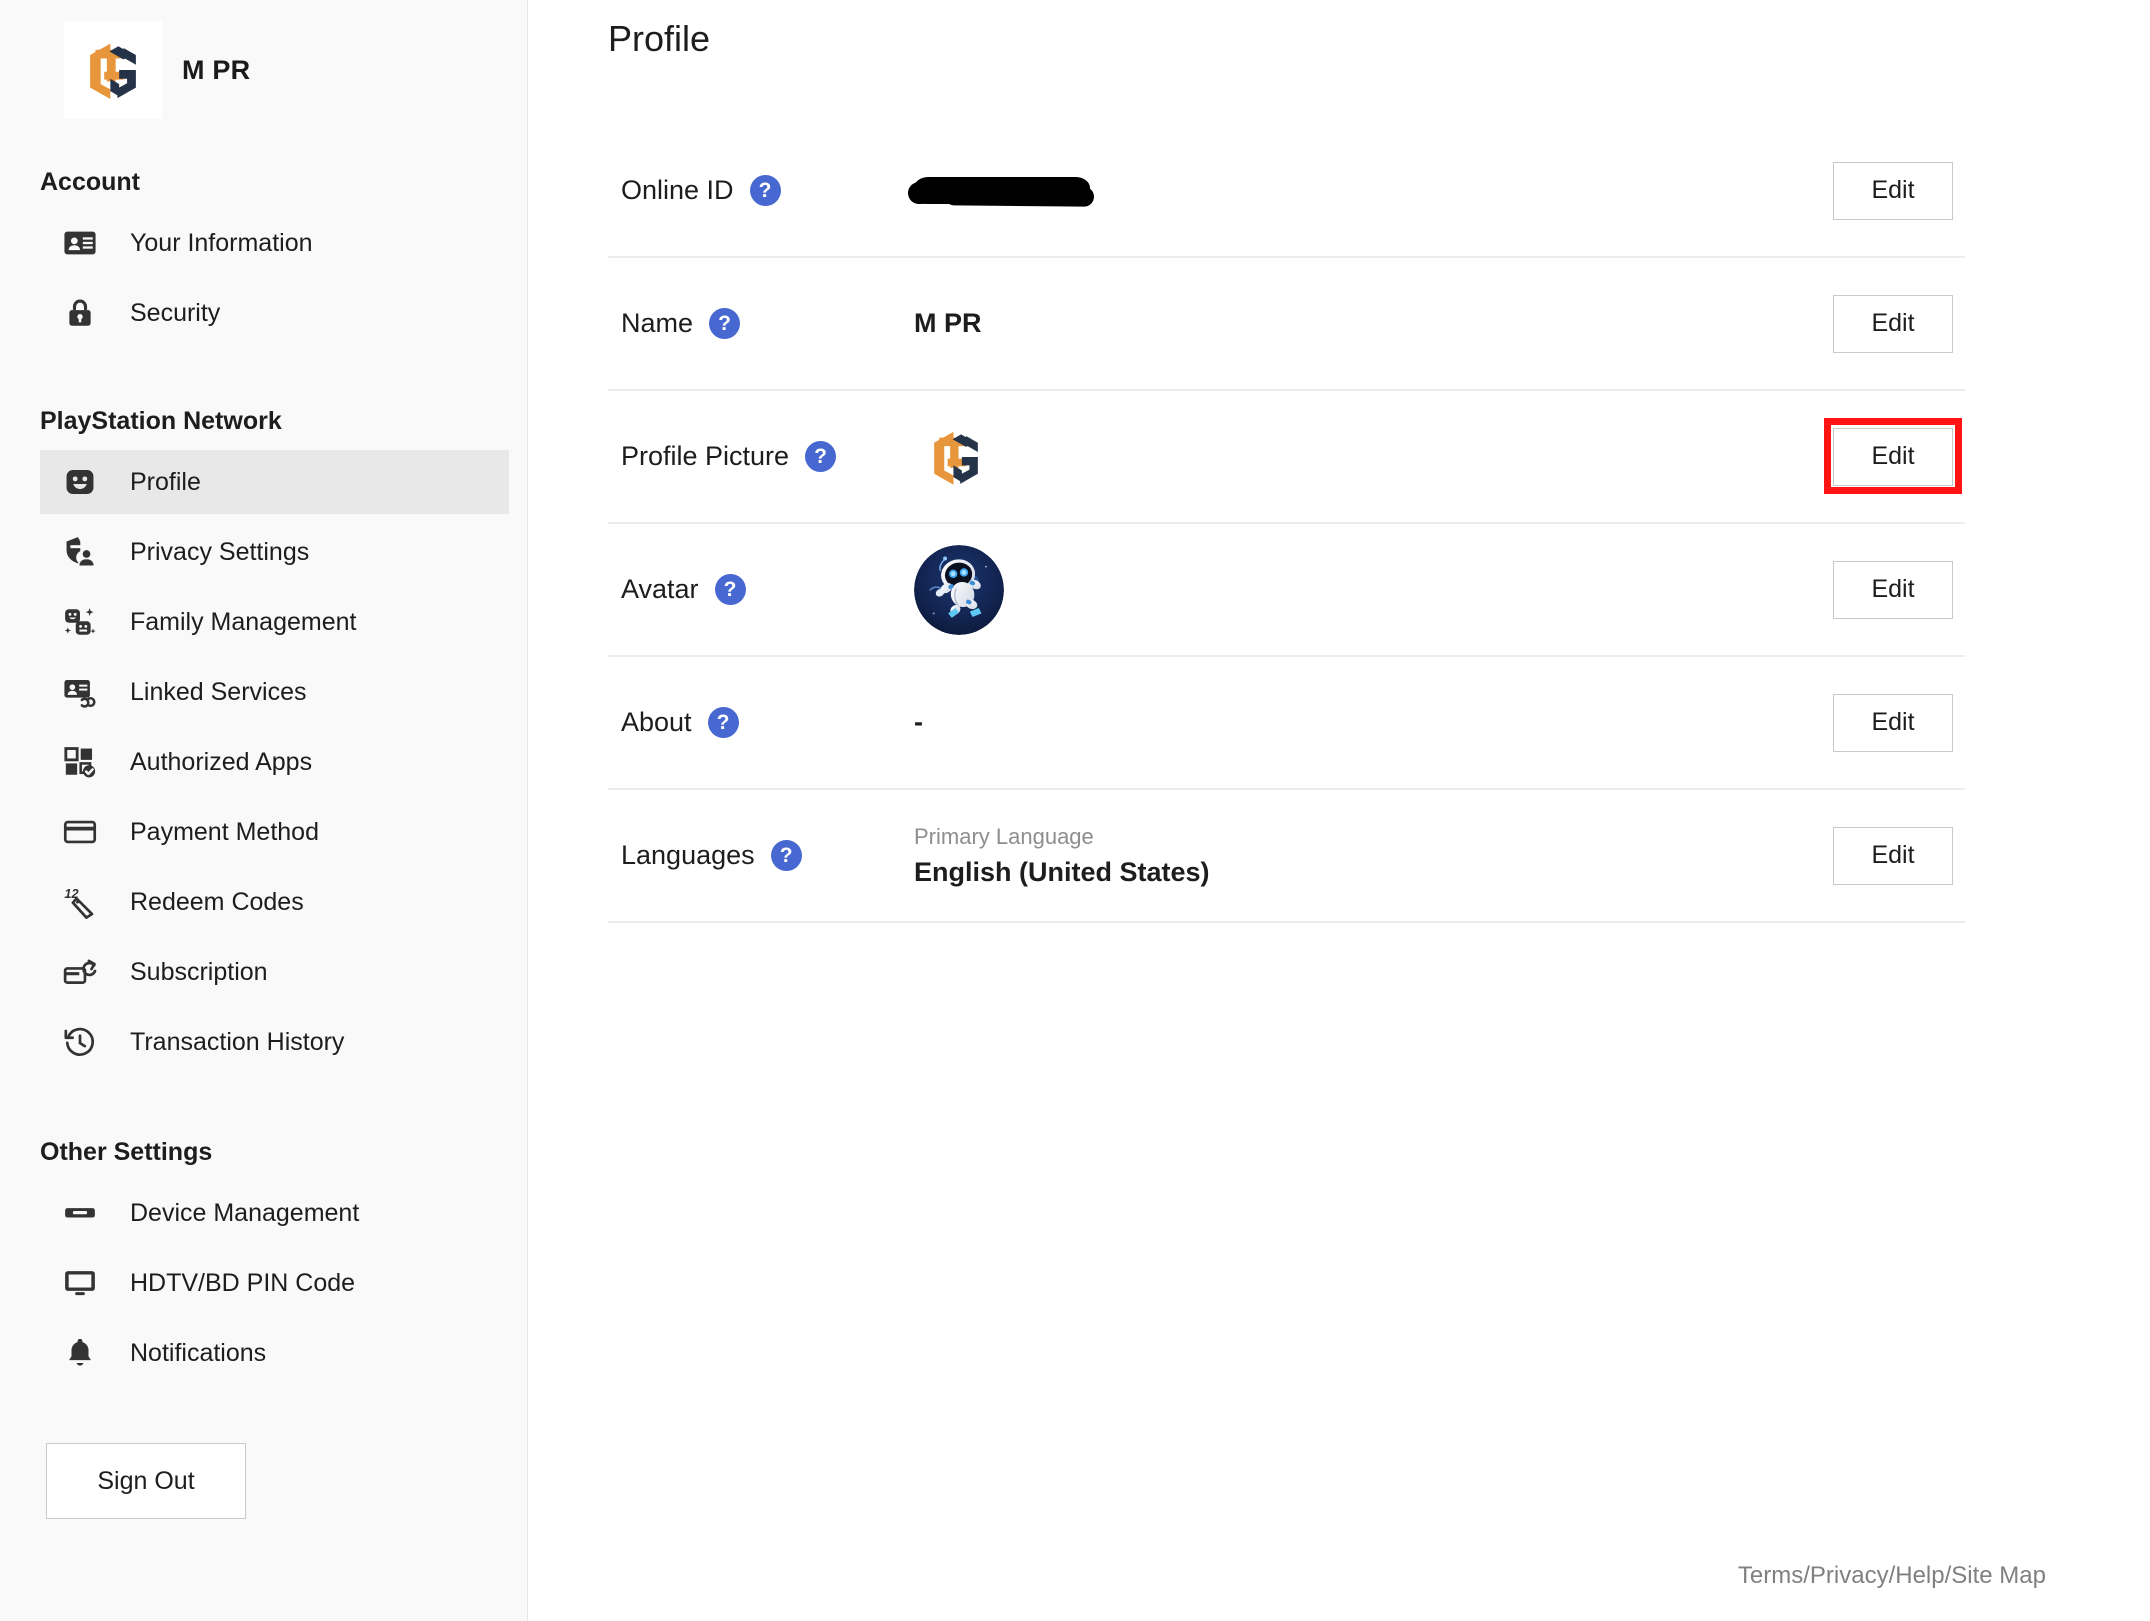 The image size is (2150, 1621). Describe the element at coordinates (199, 971) in the screenshot. I see `sidebar-item-label: Subscription` at that location.